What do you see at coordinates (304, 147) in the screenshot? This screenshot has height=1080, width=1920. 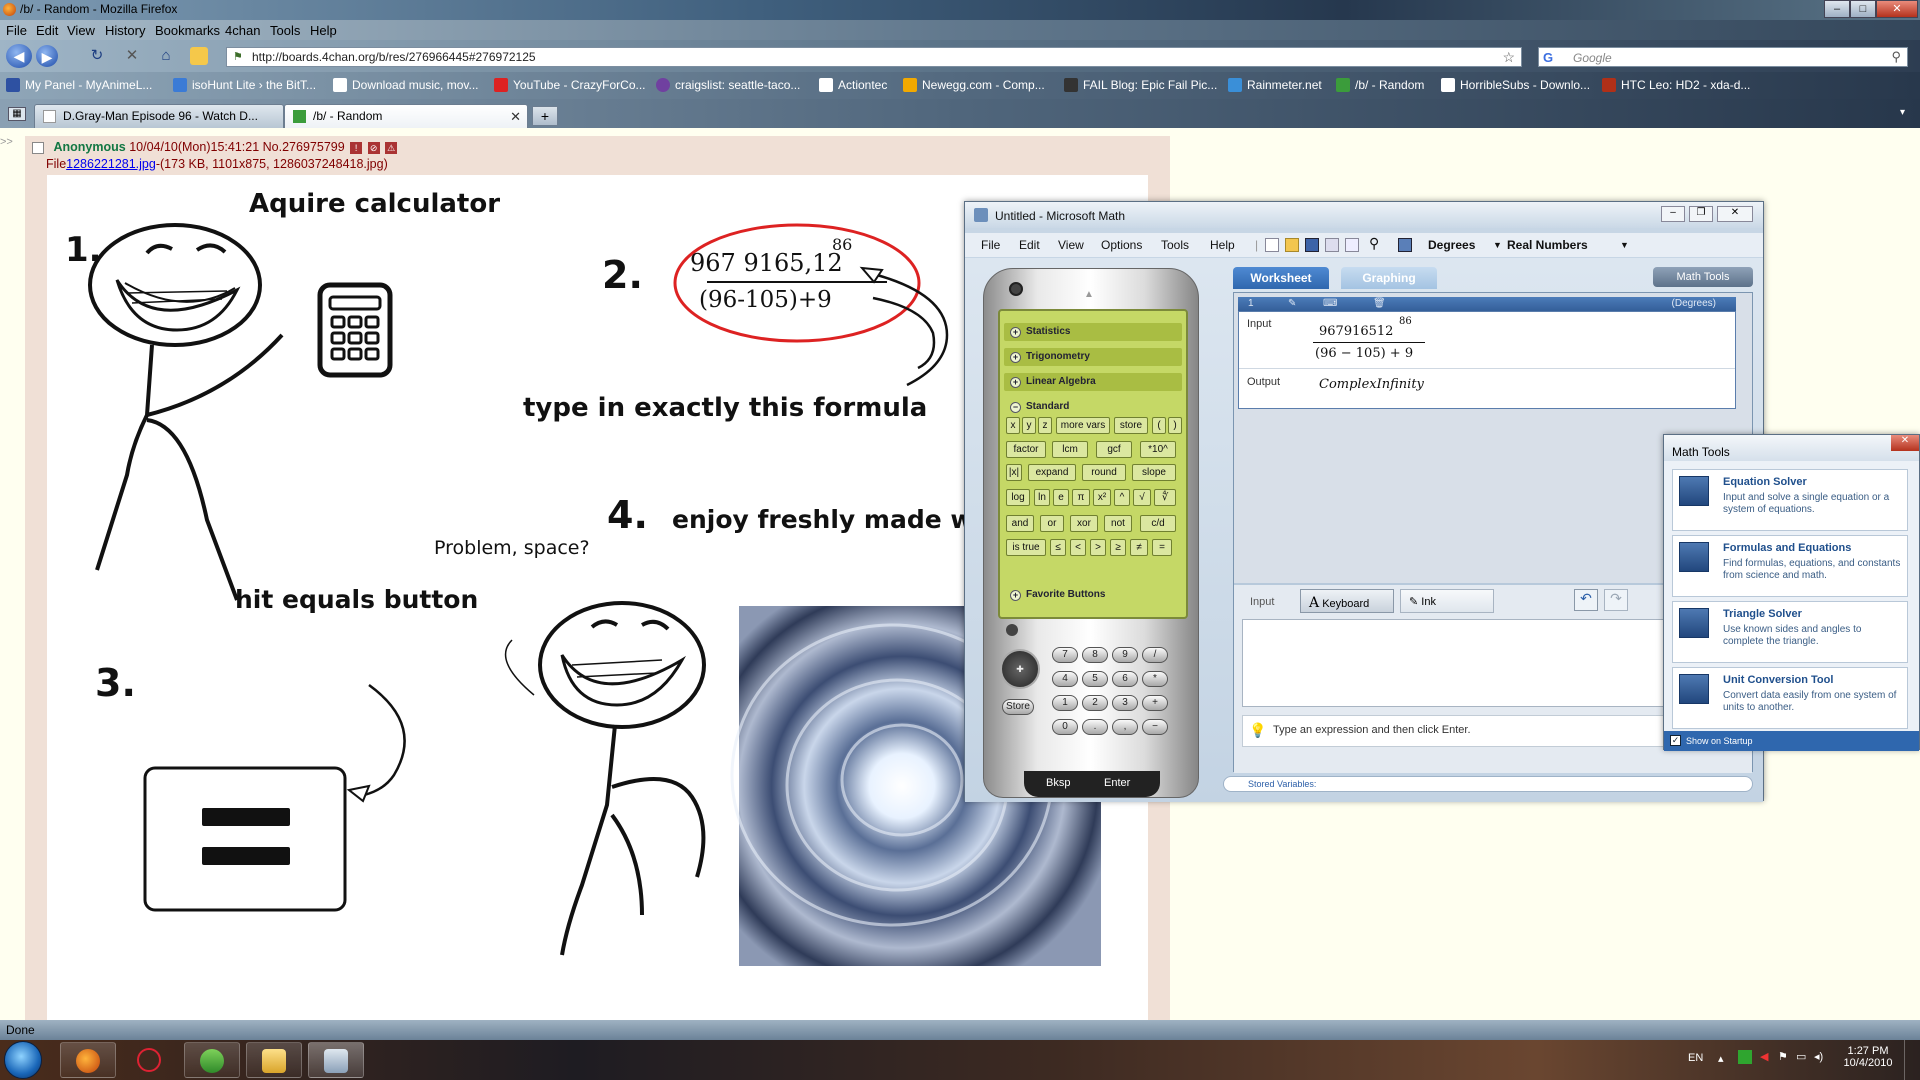 I see `post-number: No.276975799` at bounding box center [304, 147].